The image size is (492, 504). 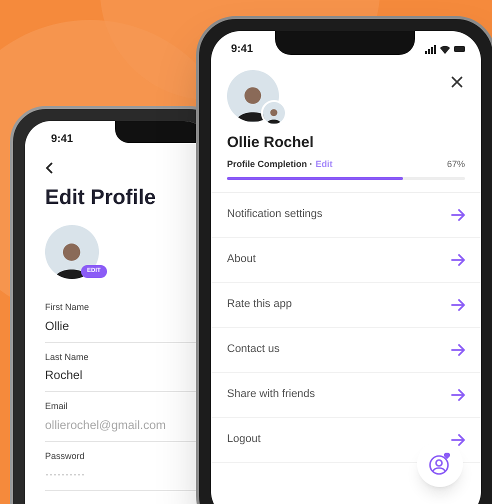 I want to click on menu-item: Contact us, so click(x=346, y=350).